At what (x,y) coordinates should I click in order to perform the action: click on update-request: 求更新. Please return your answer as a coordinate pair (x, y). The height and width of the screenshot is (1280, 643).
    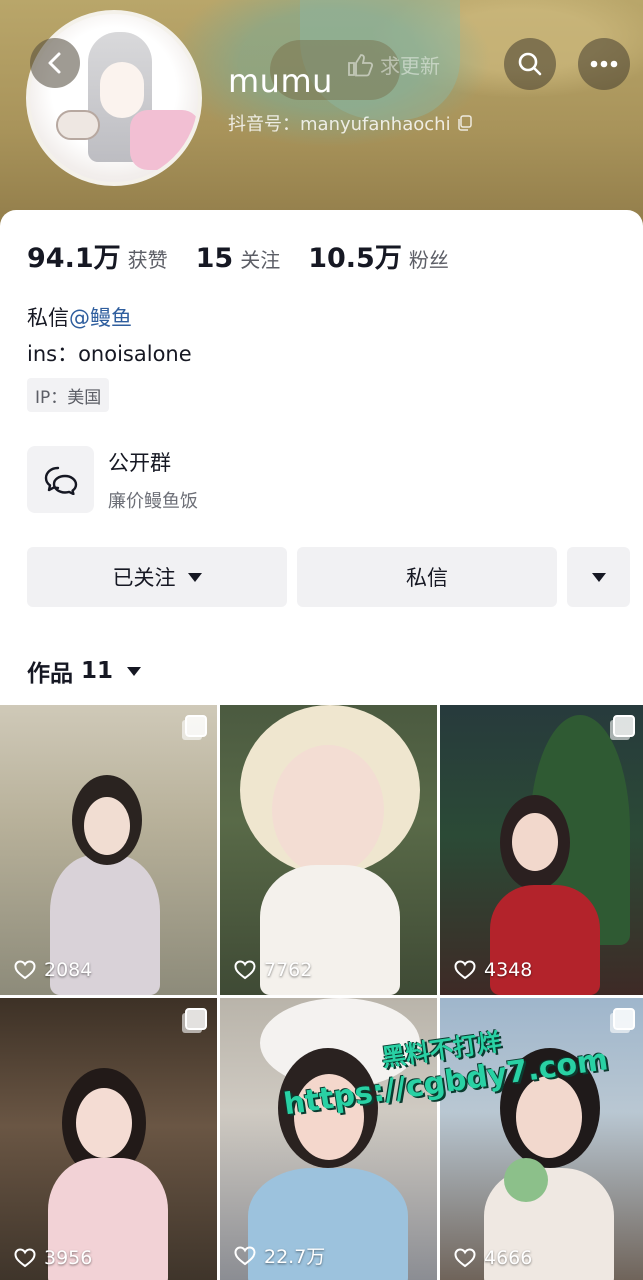
    Looking at the image, I should click on (393, 64).